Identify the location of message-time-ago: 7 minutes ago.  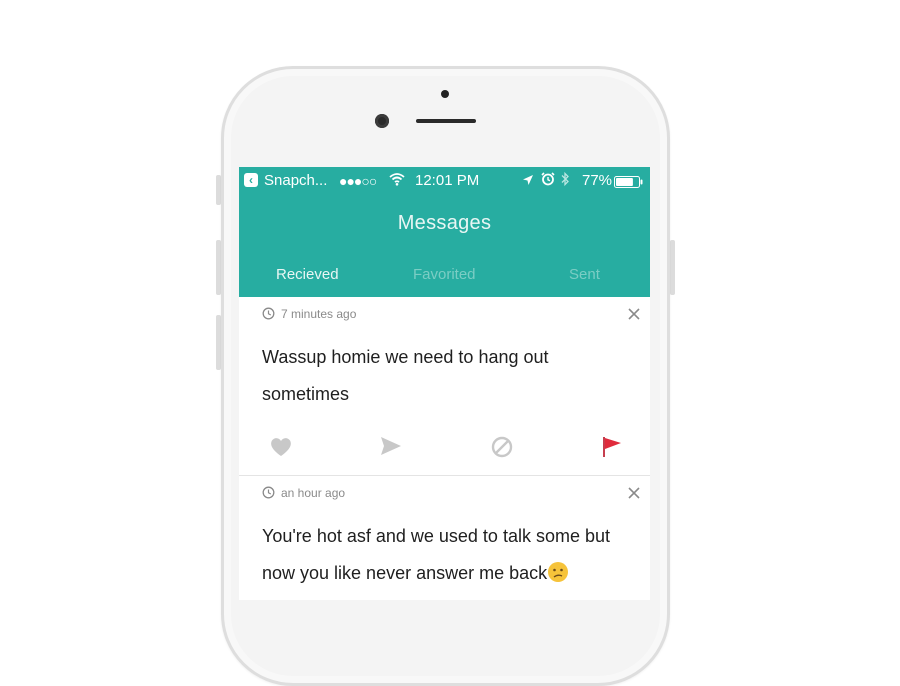
(319, 314).